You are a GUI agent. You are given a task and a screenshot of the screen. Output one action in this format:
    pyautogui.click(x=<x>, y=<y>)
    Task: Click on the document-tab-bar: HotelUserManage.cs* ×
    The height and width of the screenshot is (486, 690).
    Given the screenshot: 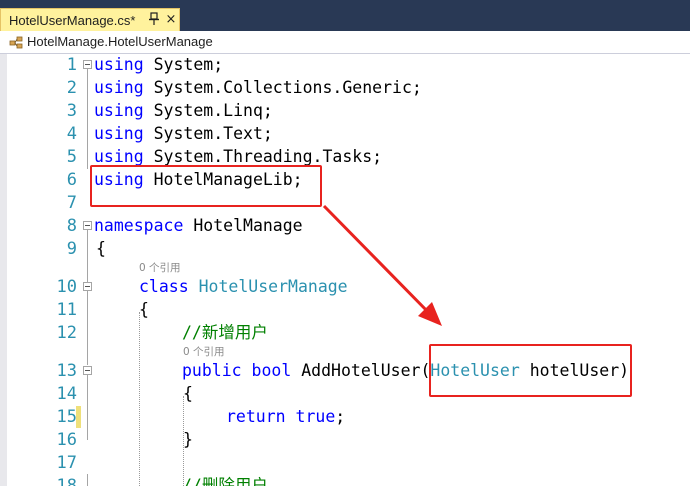 What is the action you would take?
    pyautogui.click(x=345, y=15)
    